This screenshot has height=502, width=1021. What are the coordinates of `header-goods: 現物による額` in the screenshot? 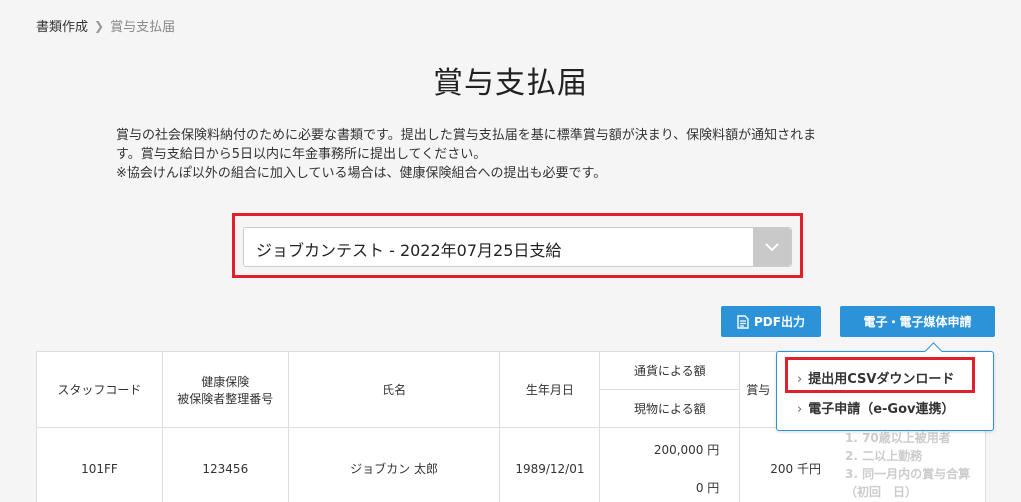 It's located at (670, 408).